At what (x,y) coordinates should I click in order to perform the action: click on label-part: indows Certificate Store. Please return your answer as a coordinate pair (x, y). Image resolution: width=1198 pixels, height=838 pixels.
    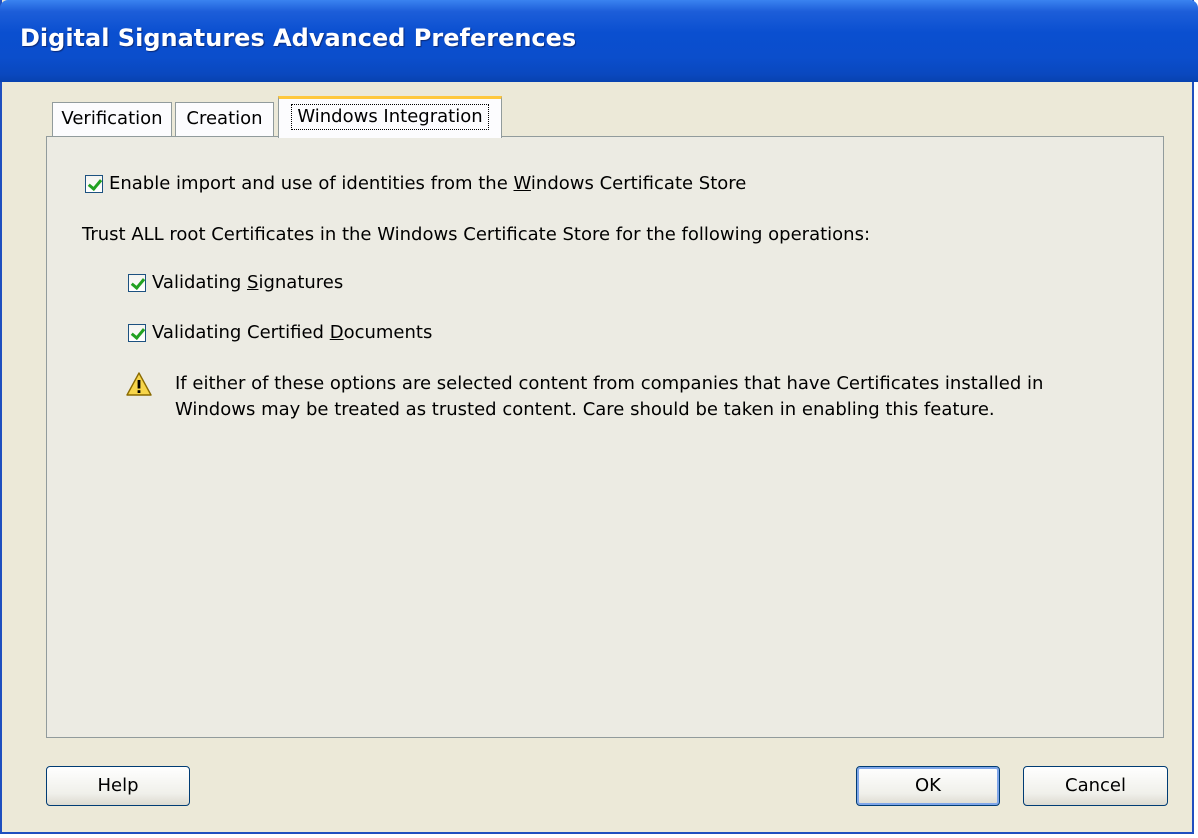
    Looking at the image, I should click on (638, 183).